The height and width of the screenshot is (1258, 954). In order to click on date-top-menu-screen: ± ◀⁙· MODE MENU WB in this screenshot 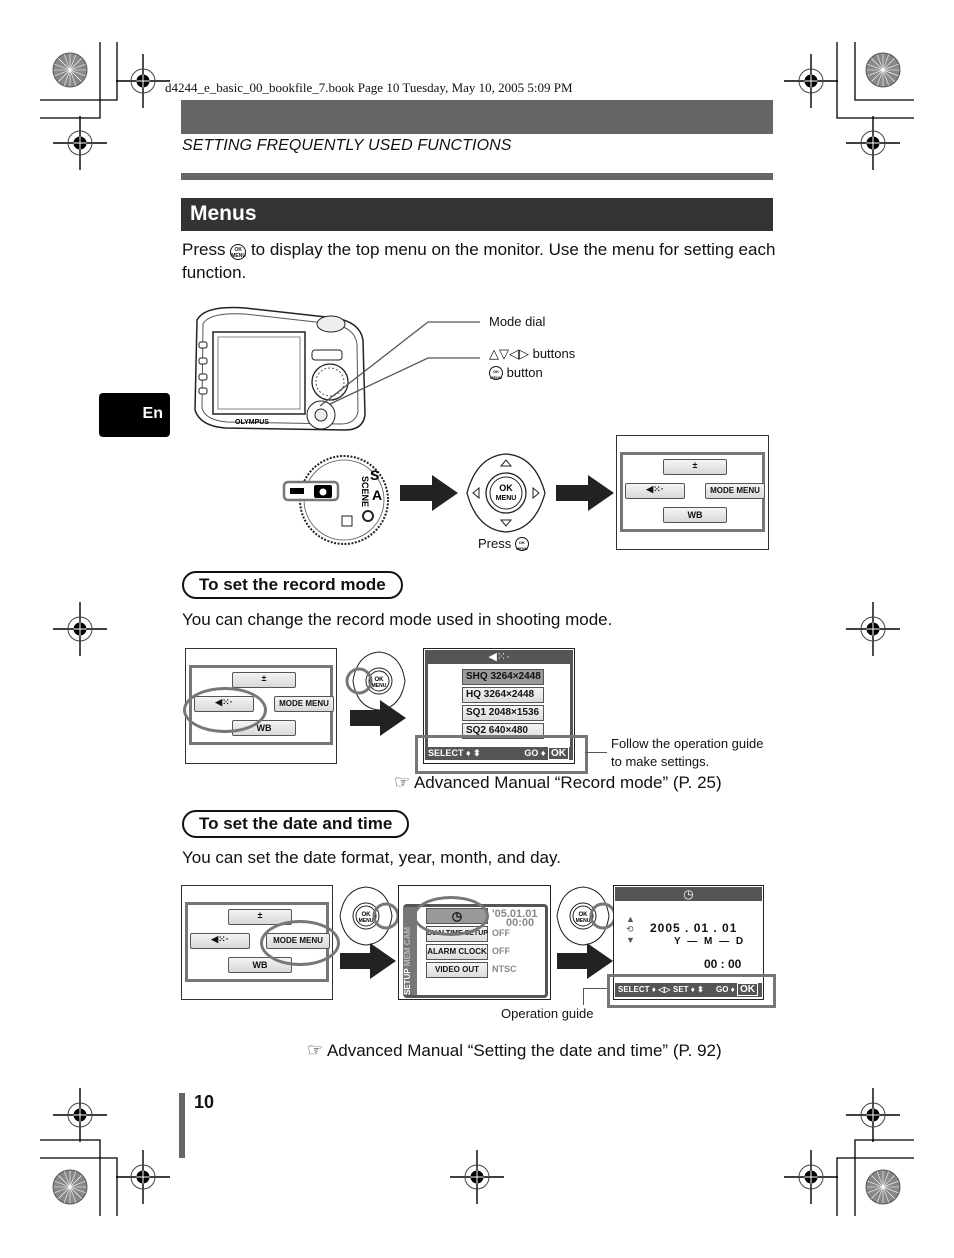, I will do `click(260, 942)`.